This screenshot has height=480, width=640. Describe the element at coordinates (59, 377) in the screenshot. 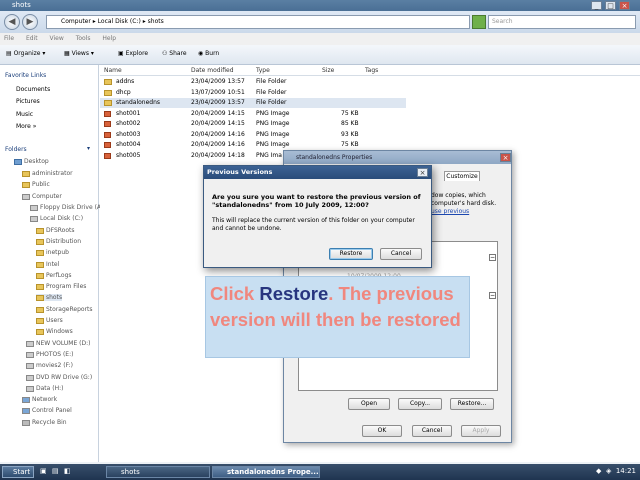

I see `tree-dvd-drive: DVD RW Drive (G:)` at that location.